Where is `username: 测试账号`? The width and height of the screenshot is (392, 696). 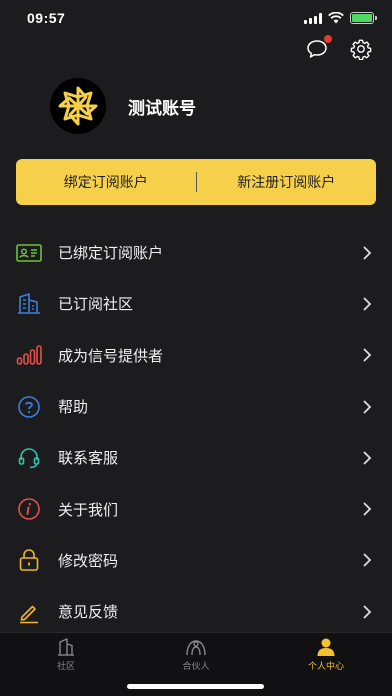 username: 测试账号 is located at coordinates (162, 108).